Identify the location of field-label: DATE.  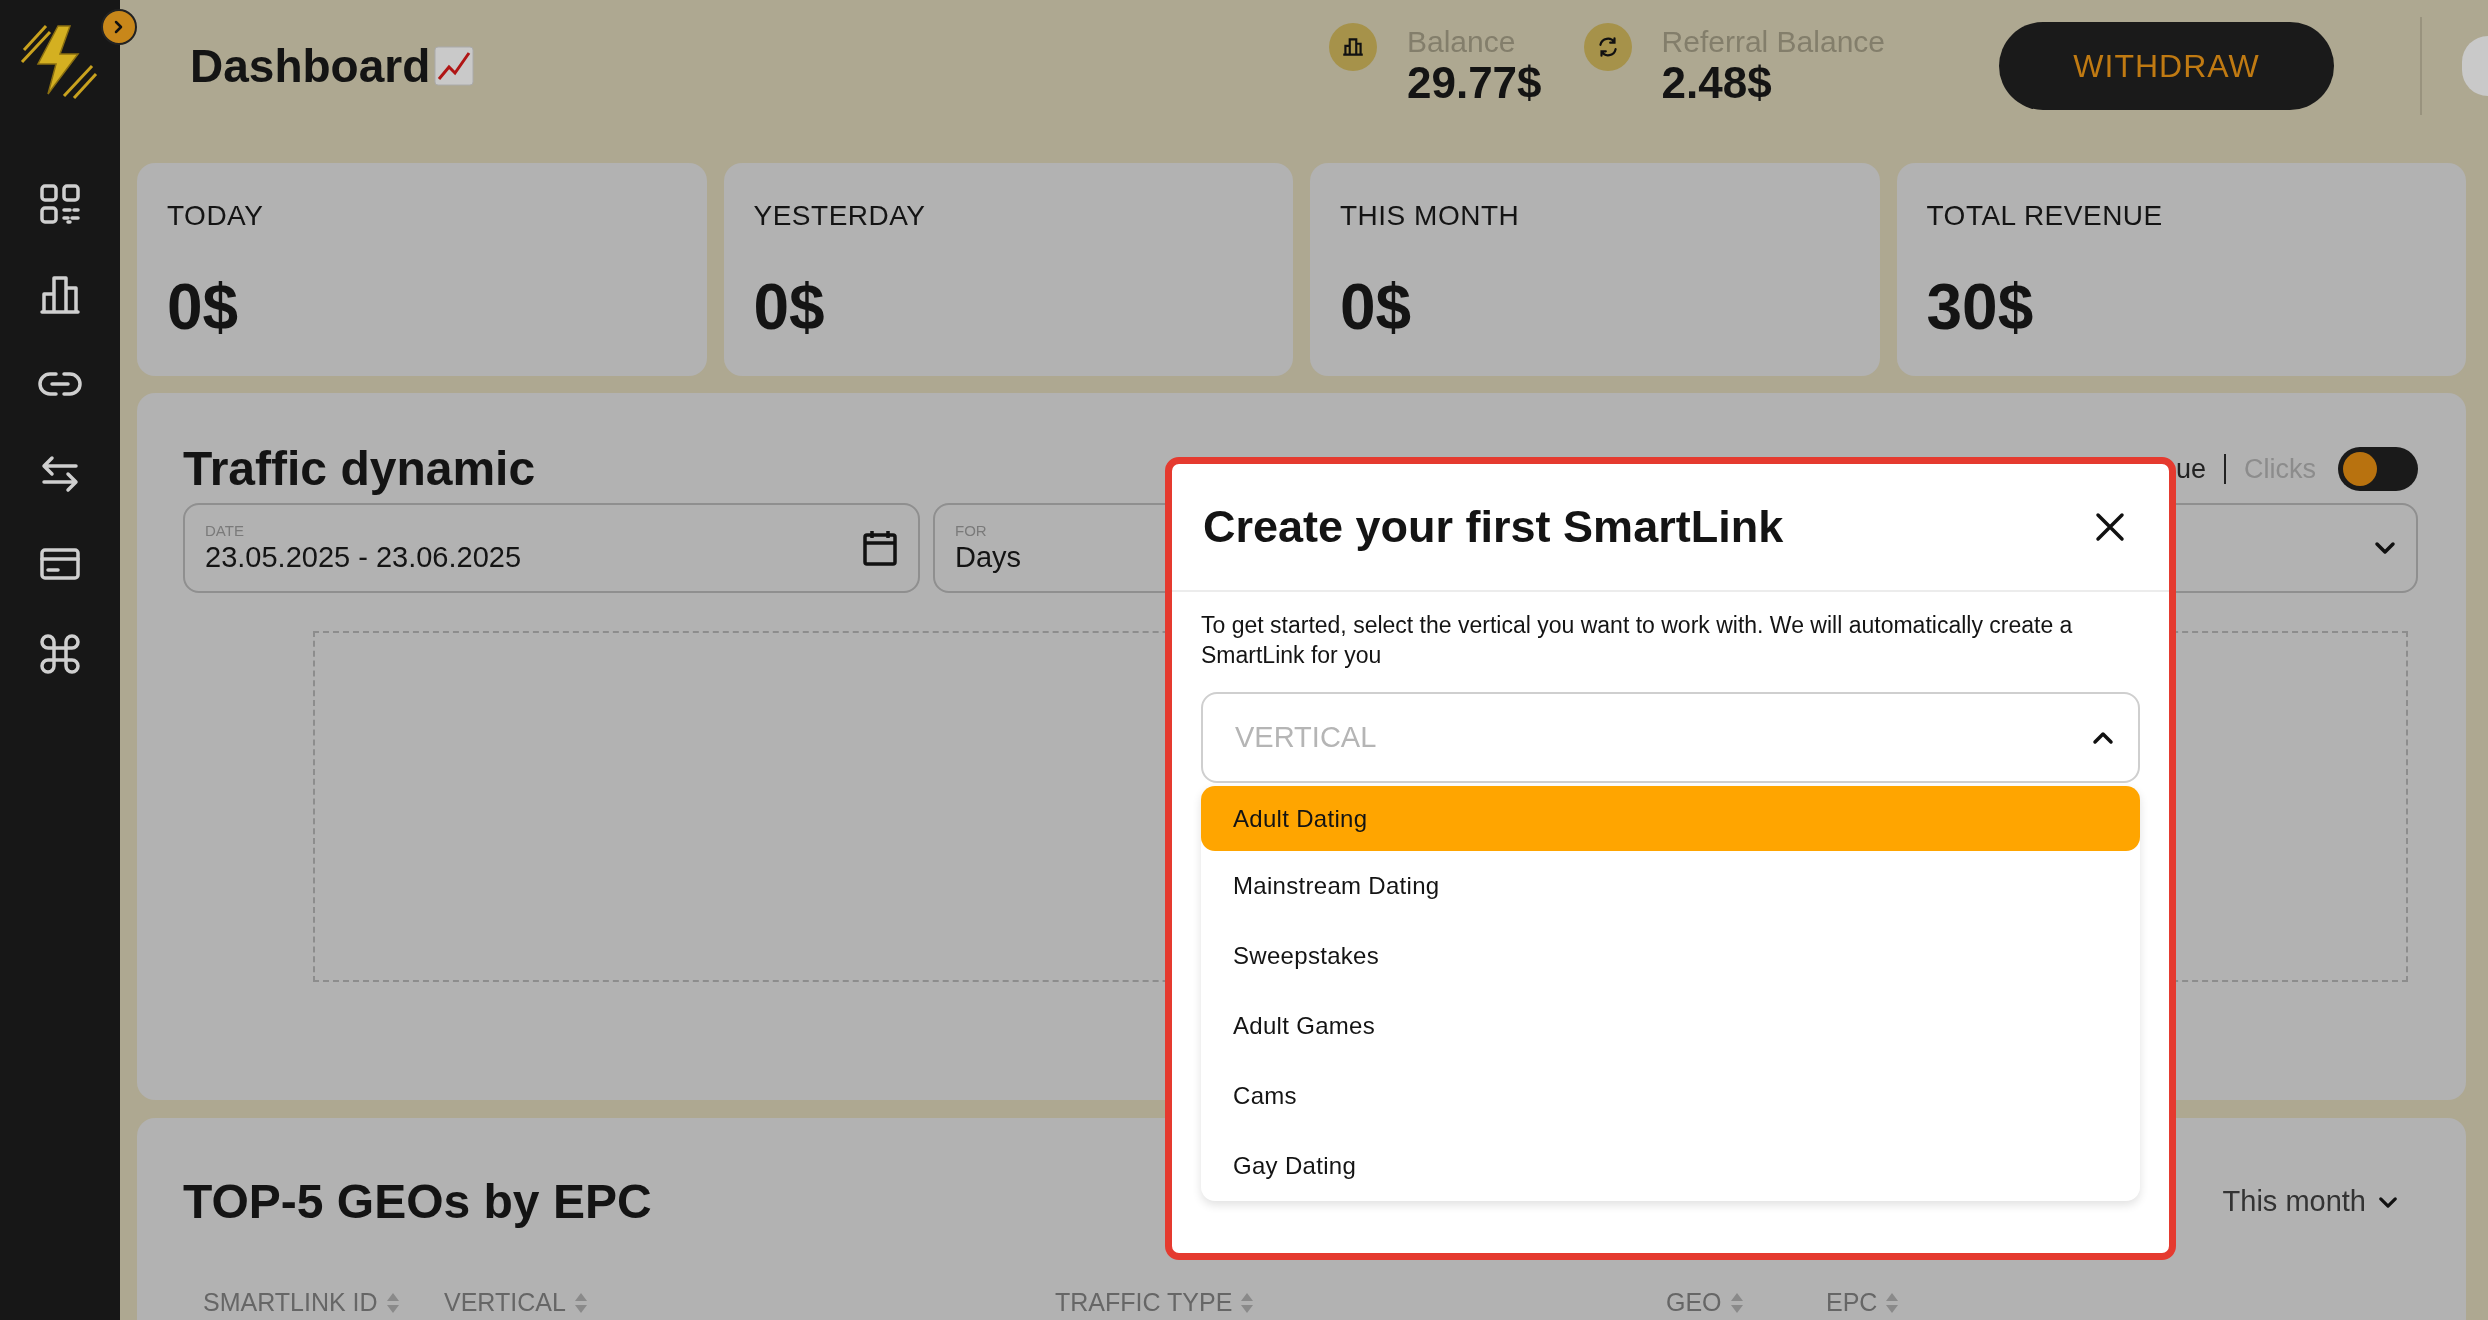
(225, 530).